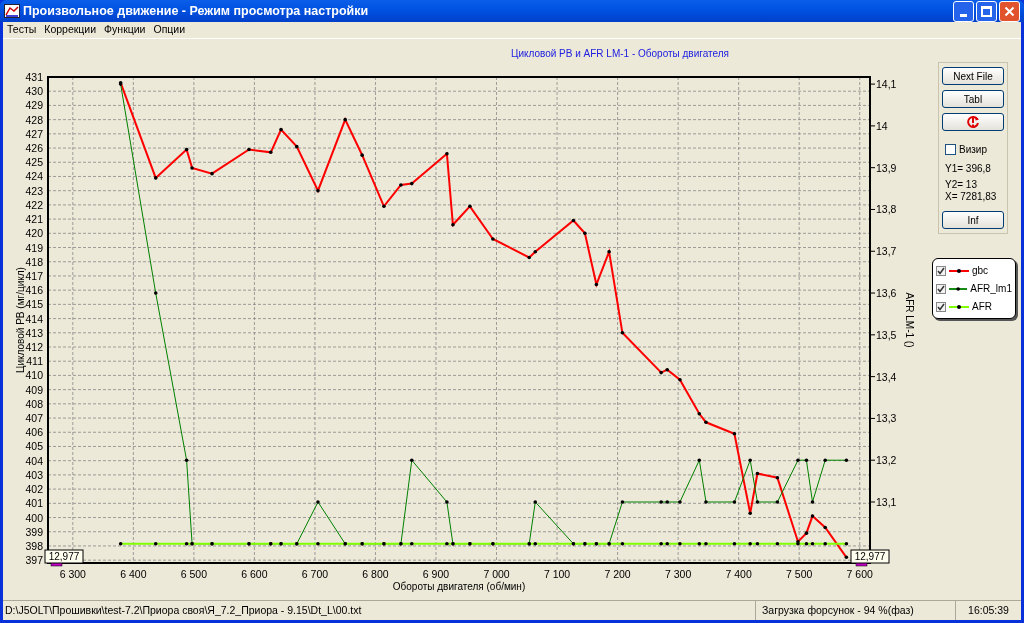  I want to click on app-icon, so click(12, 11).